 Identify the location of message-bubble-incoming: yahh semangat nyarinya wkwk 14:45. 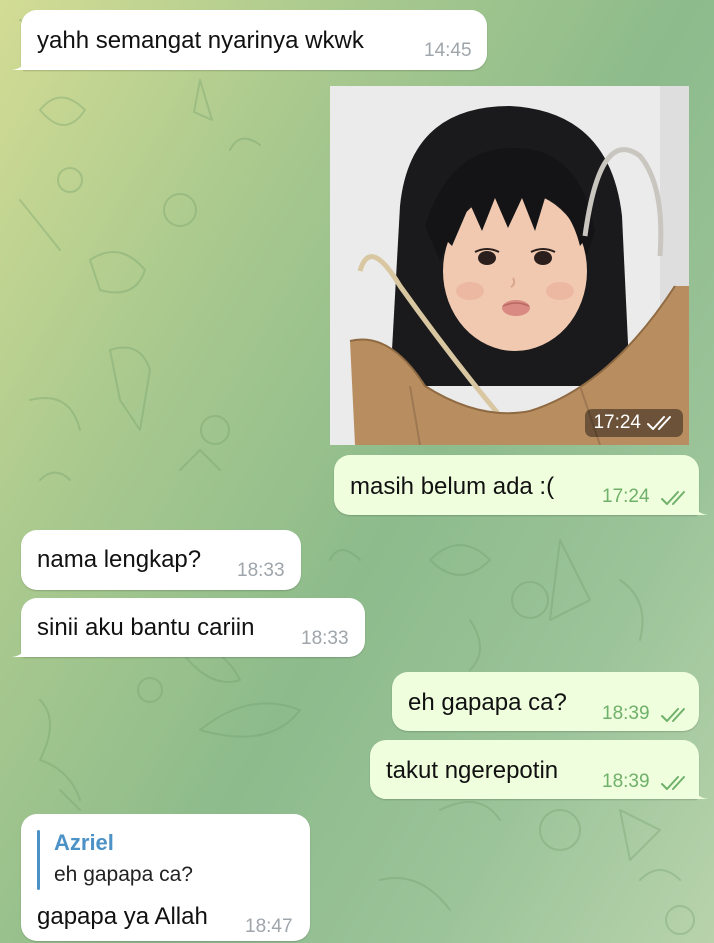
(249, 40).